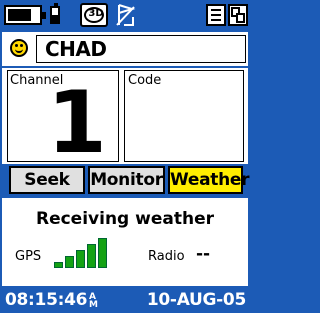  What do you see at coordinates (166, 256) in the screenshot?
I see `radio-label: Radio` at bounding box center [166, 256].